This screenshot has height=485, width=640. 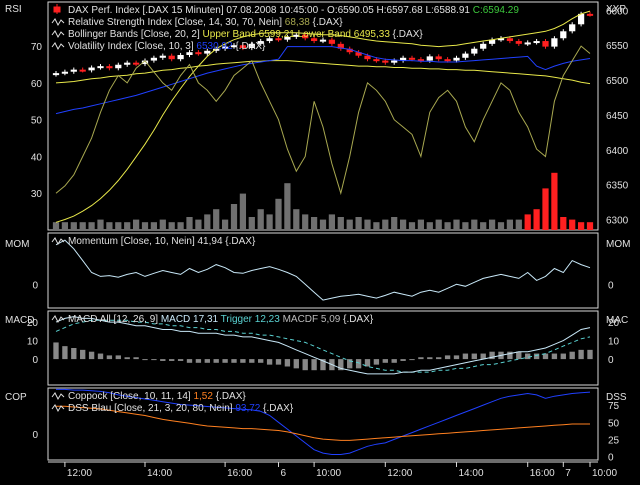 I want to click on panel-label-mom-right: MOM, so click(x=618, y=244).